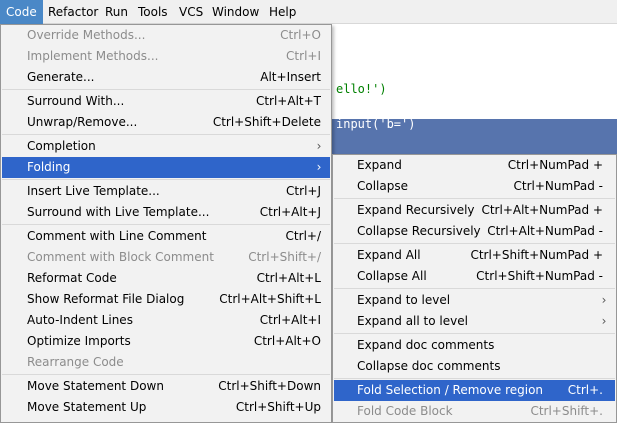  I want to click on menu-item-override-methods: Override Methods... Ctrl+O, so click(166, 35).